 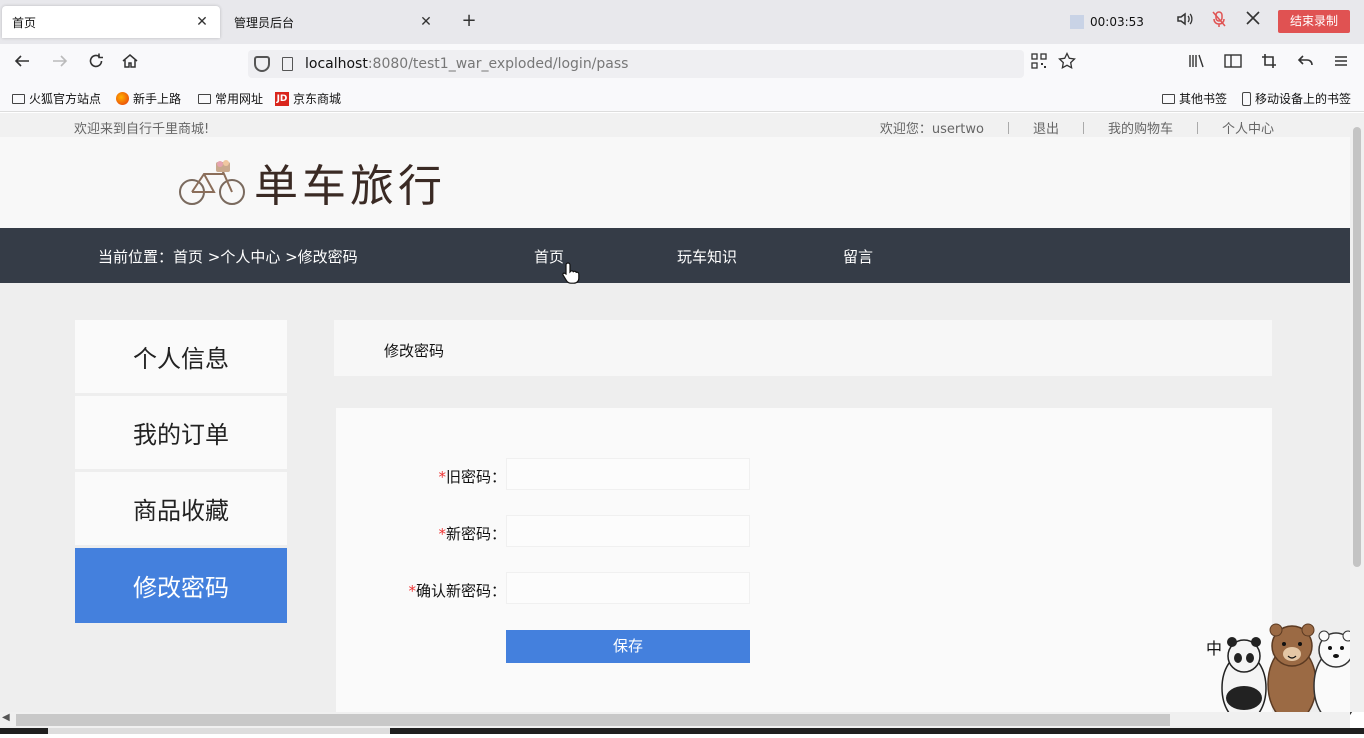 I want to click on bookmark-label: 移动设备上的书签, so click(x=1303, y=99).